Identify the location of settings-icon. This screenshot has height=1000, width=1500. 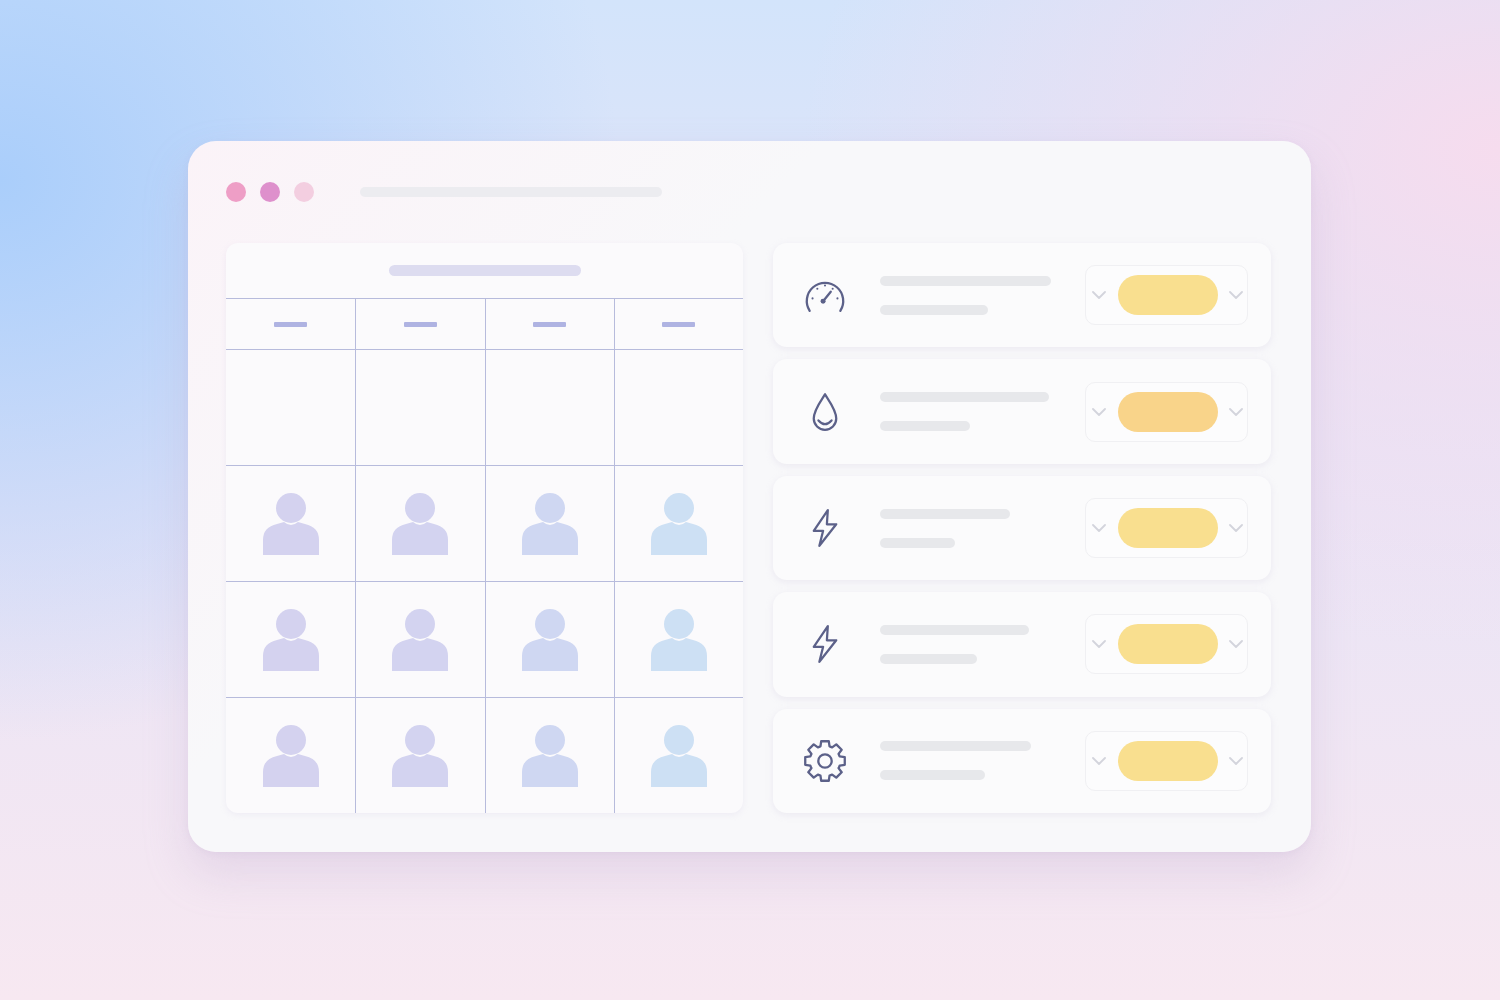
(825, 760).